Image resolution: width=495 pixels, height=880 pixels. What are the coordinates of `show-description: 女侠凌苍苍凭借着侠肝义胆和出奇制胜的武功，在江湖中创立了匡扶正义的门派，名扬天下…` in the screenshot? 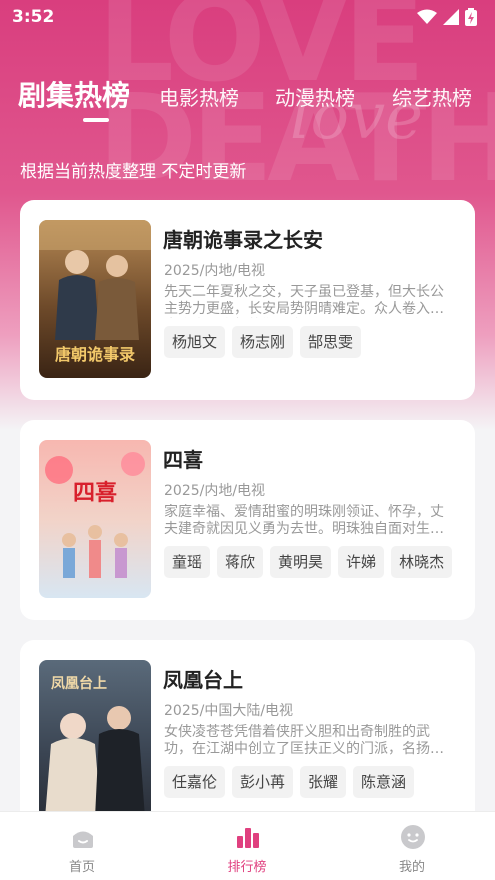 It's located at (304, 740).